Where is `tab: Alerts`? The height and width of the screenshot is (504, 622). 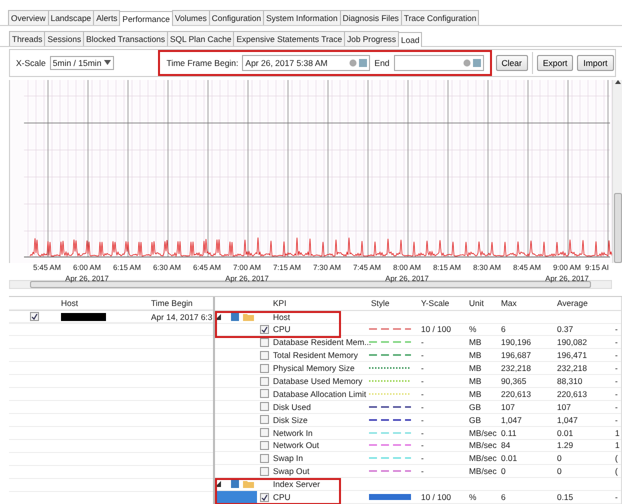 tab: Alerts is located at coordinates (106, 17).